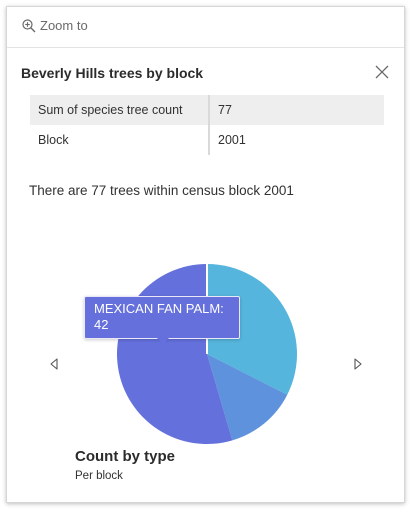  Describe the element at coordinates (64, 25) in the screenshot. I see `zoom-to-label: Zoom to` at that location.